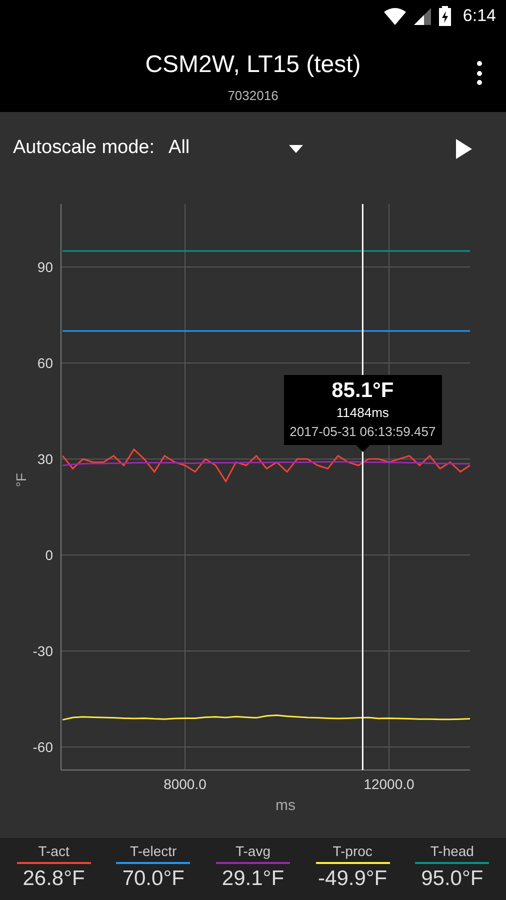 The height and width of the screenshot is (900, 506). What do you see at coordinates (422, 16) in the screenshot?
I see `signal-icon` at bounding box center [422, 16].